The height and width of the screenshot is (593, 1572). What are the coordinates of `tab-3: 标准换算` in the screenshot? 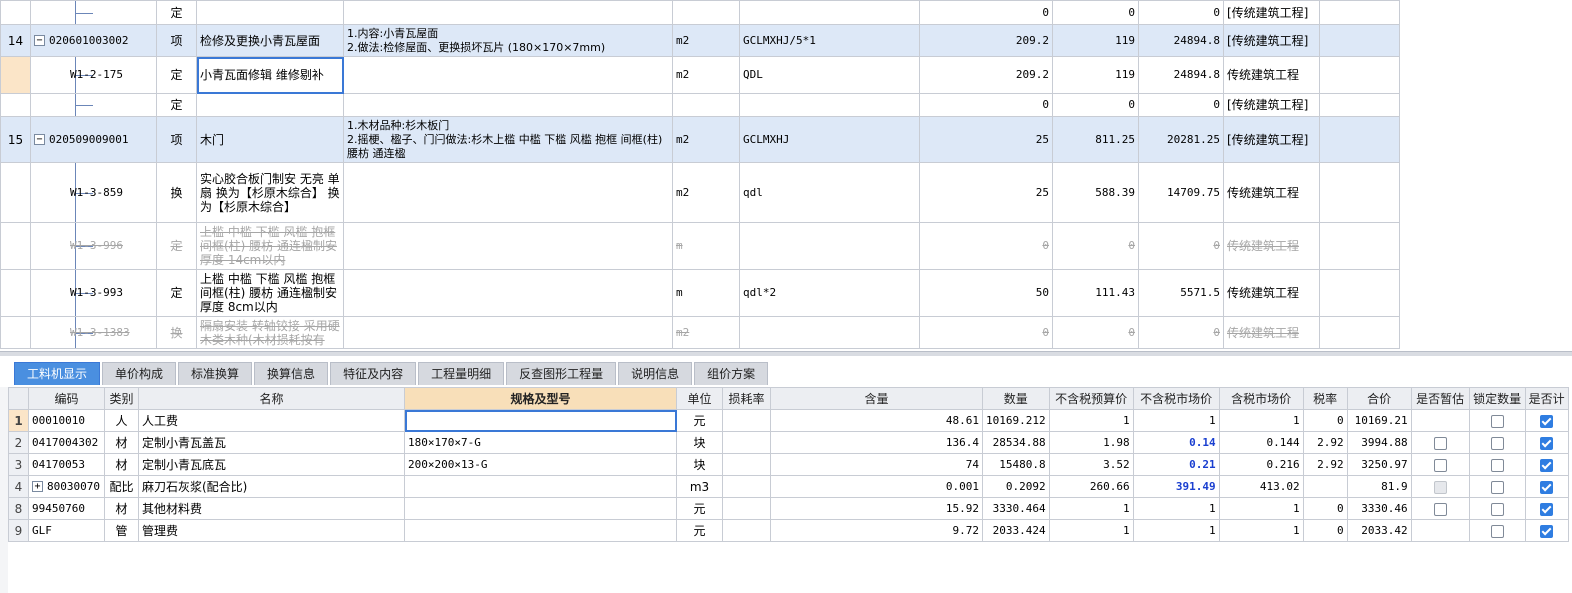 It's located at (215, 373).